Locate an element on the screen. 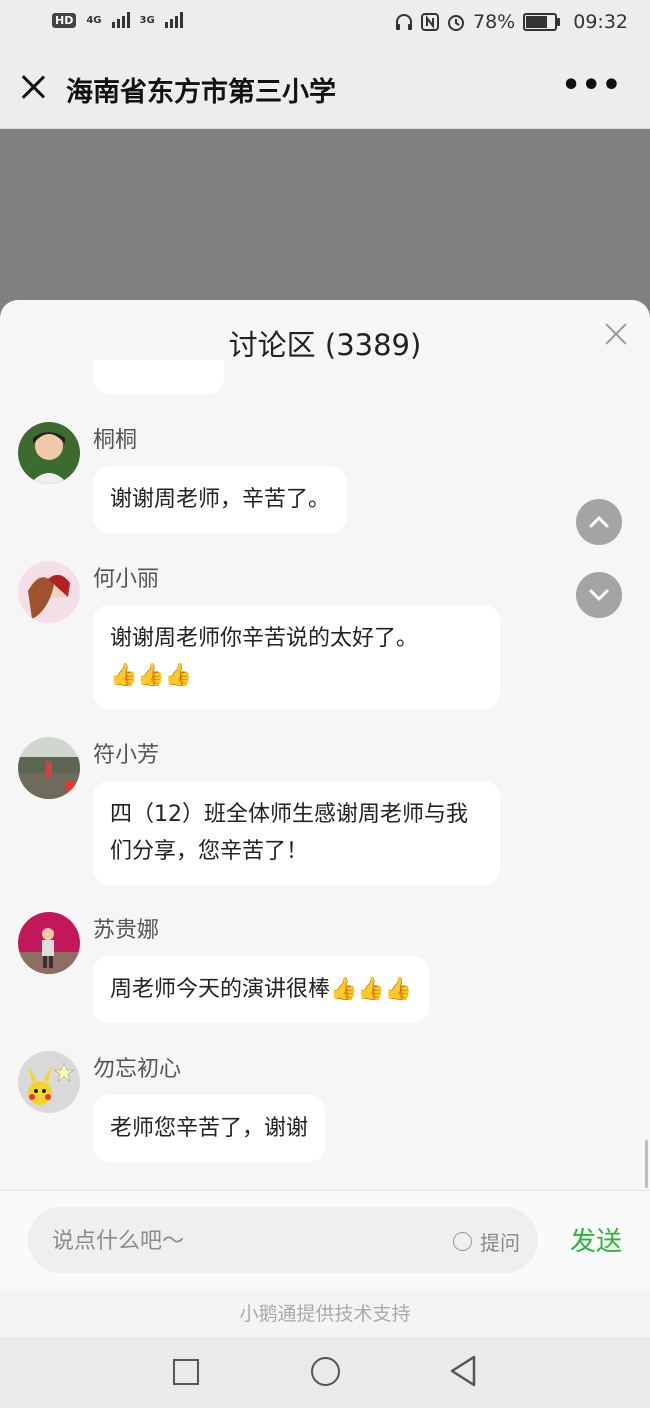 This screenshot has width=650, height=1408. ask-label: 提问 is located at coordinates (500, 1243).